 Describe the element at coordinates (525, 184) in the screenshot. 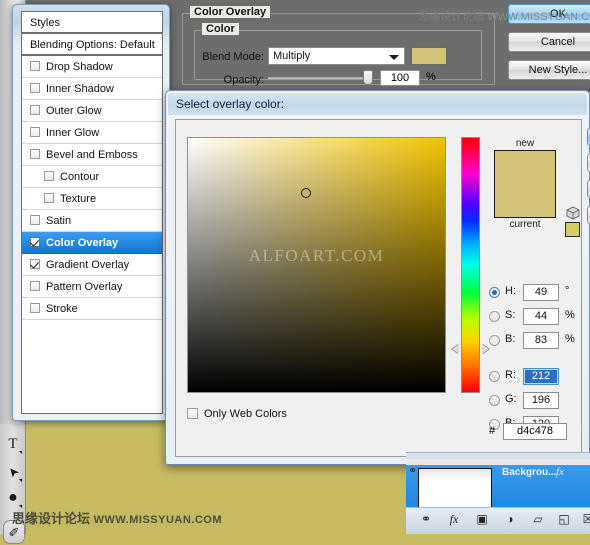

I see `preview-swatch-new` at that location.